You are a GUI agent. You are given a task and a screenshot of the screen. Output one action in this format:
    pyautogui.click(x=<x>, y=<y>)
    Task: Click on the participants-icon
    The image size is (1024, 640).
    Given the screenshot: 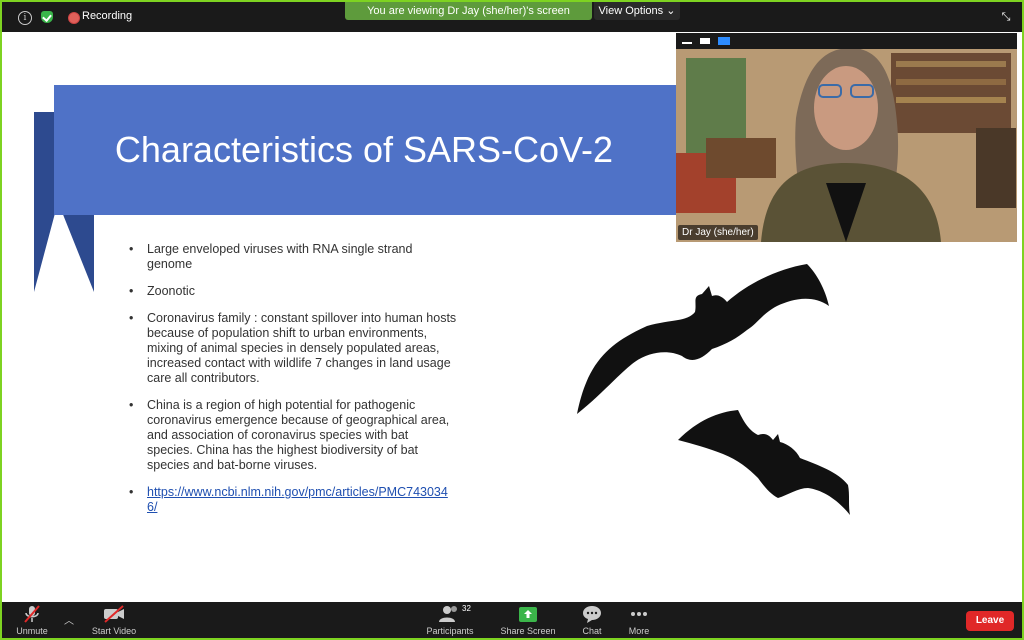 What is the action you would take?
    pyautogui.click(x=448, y=614)
    